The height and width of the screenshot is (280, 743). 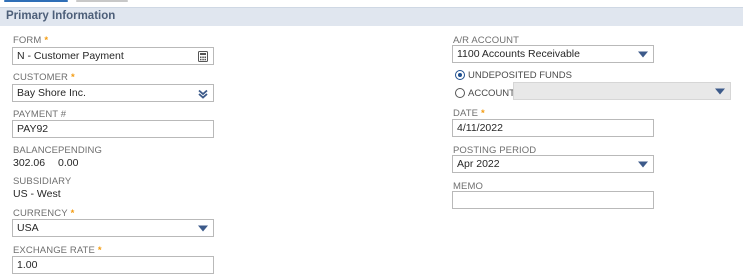 I want to click on posting-period-value: Apr 2022, so click(x=478, y=164).